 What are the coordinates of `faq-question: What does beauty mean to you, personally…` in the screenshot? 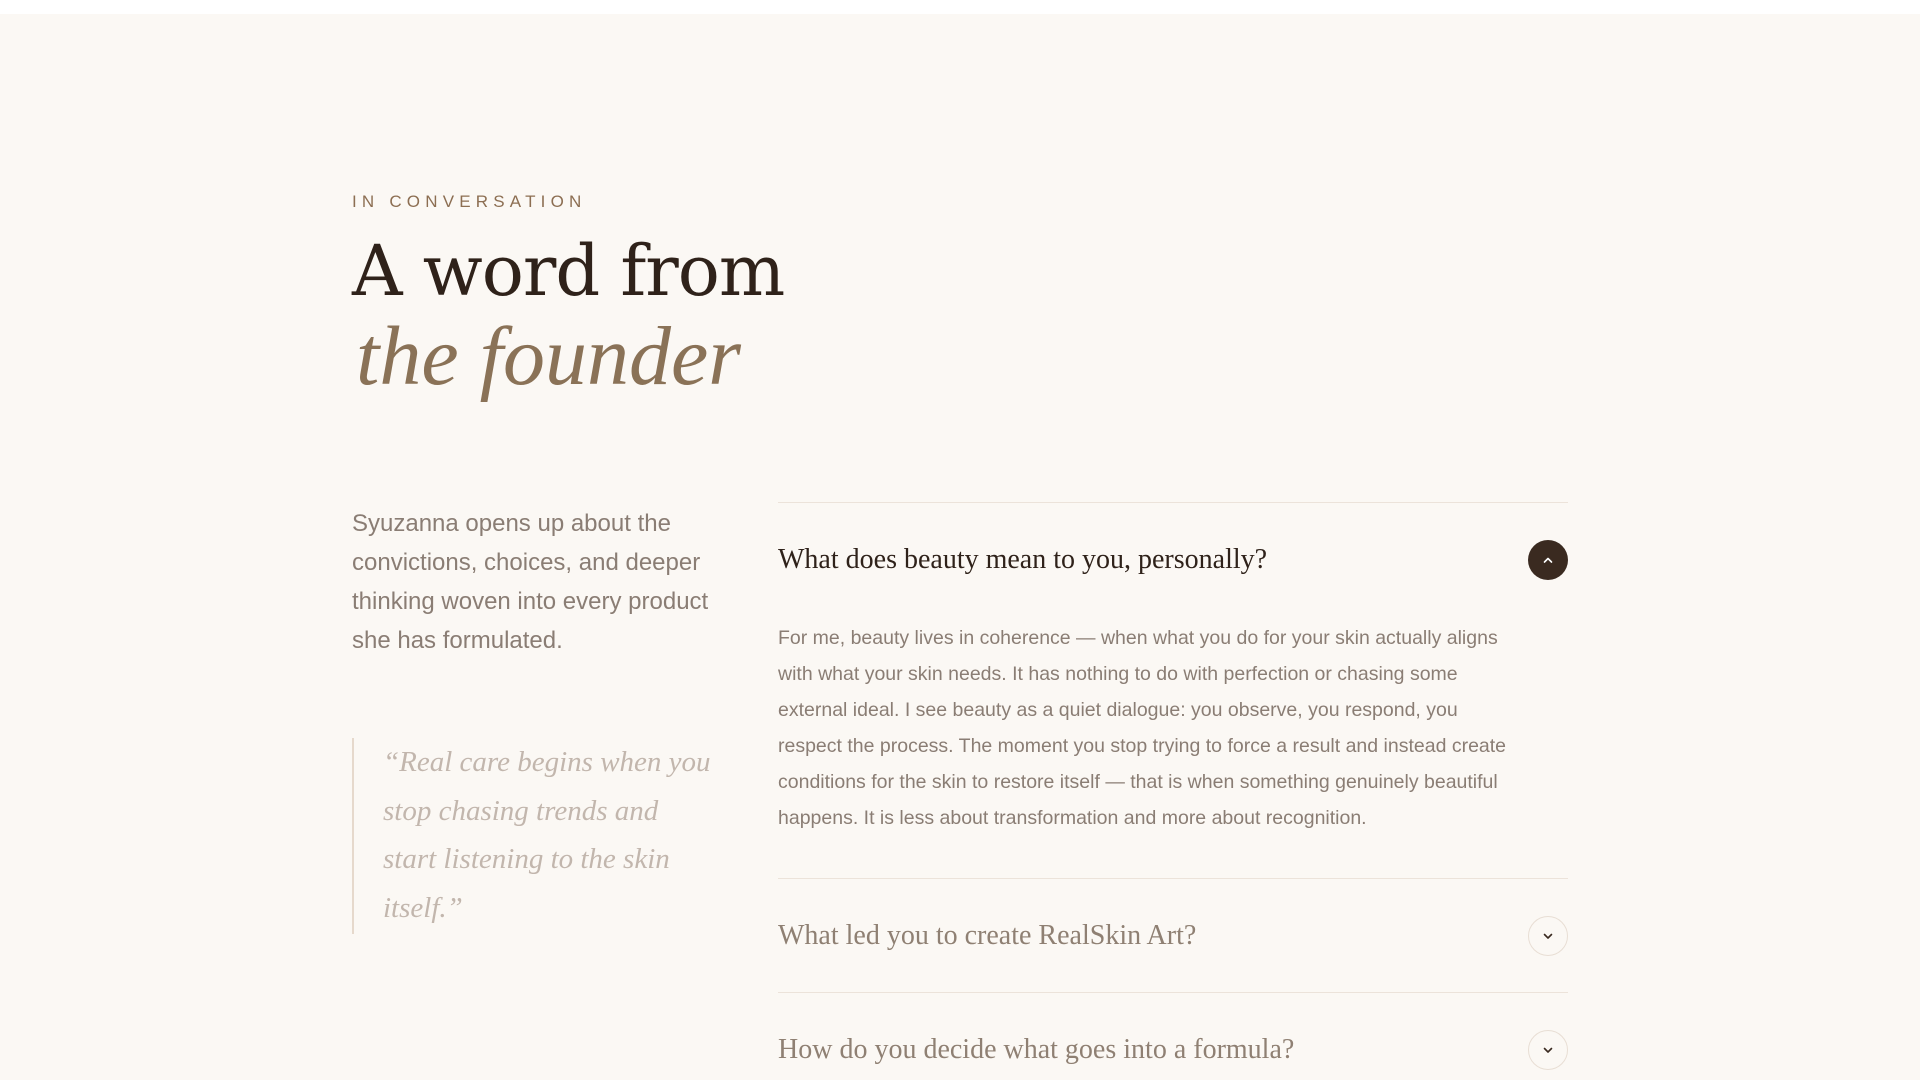 It's located at (1022, 560).